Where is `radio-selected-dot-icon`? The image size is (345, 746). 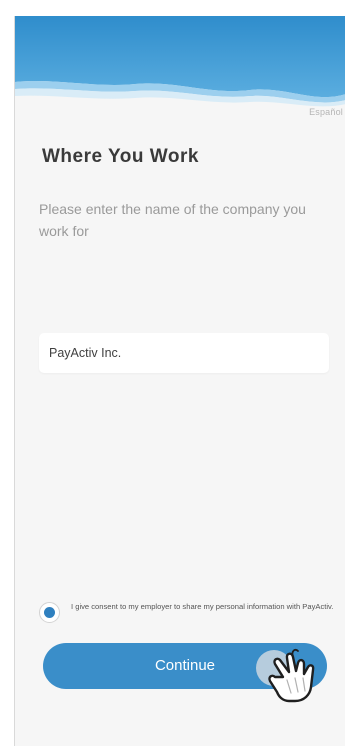 radio-selected-dot-icon is located at coordinates (49, 612).